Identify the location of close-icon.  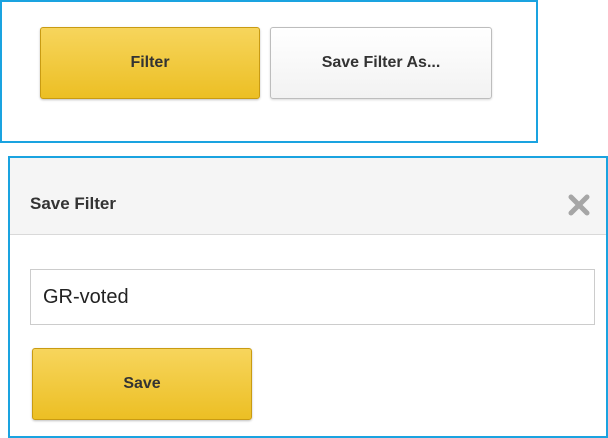
(579, 205).